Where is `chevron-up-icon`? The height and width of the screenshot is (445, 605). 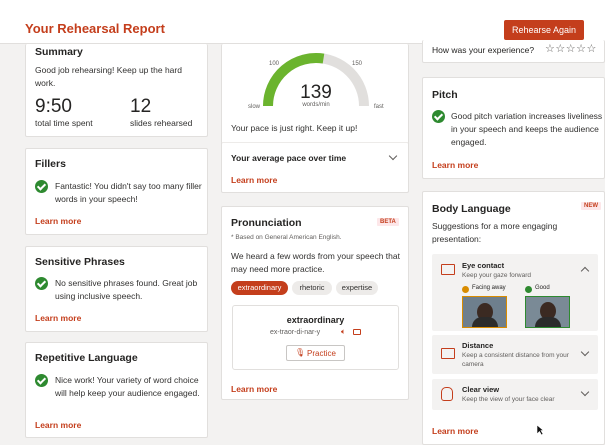
chevron-up-icon is located at coordinates (585, 271).